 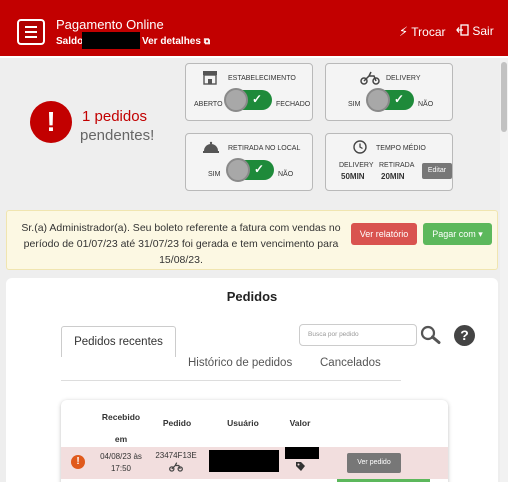 I want to click on pending-label: pendentes!, so click(x=117, y=135).